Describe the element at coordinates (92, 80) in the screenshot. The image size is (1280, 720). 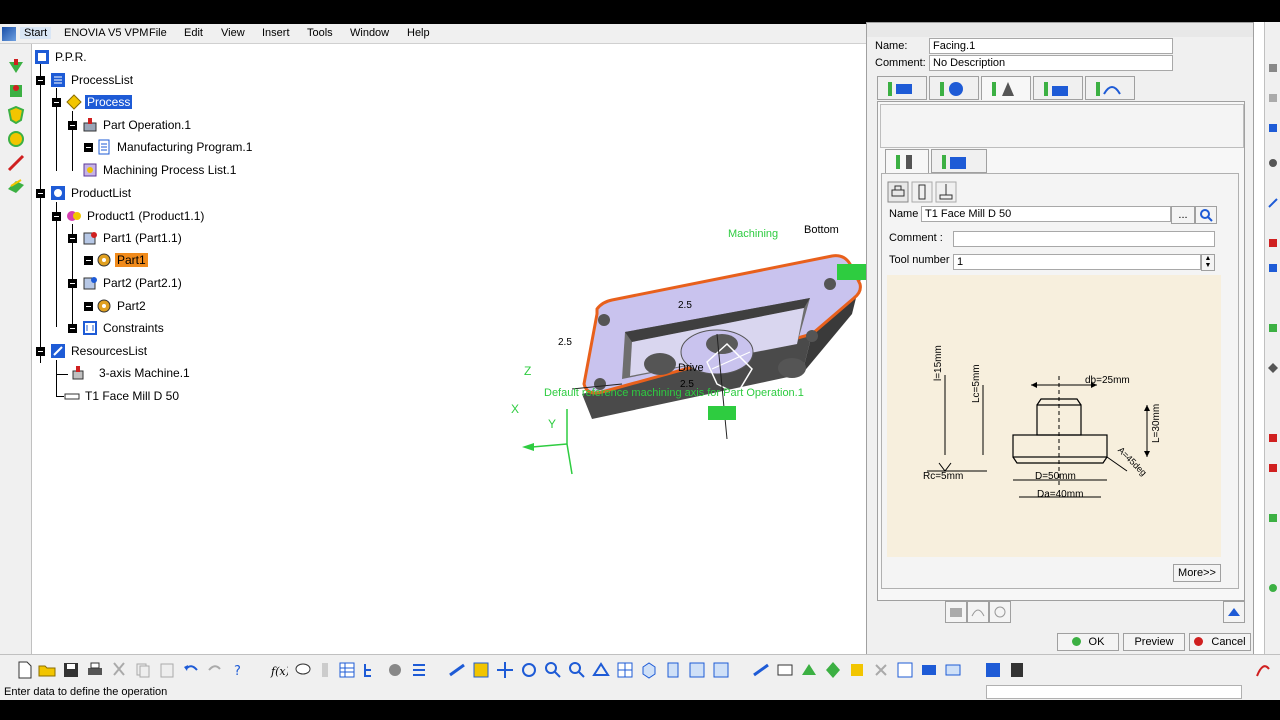
I see `tree-node-processlist: ProcessList` at that location.